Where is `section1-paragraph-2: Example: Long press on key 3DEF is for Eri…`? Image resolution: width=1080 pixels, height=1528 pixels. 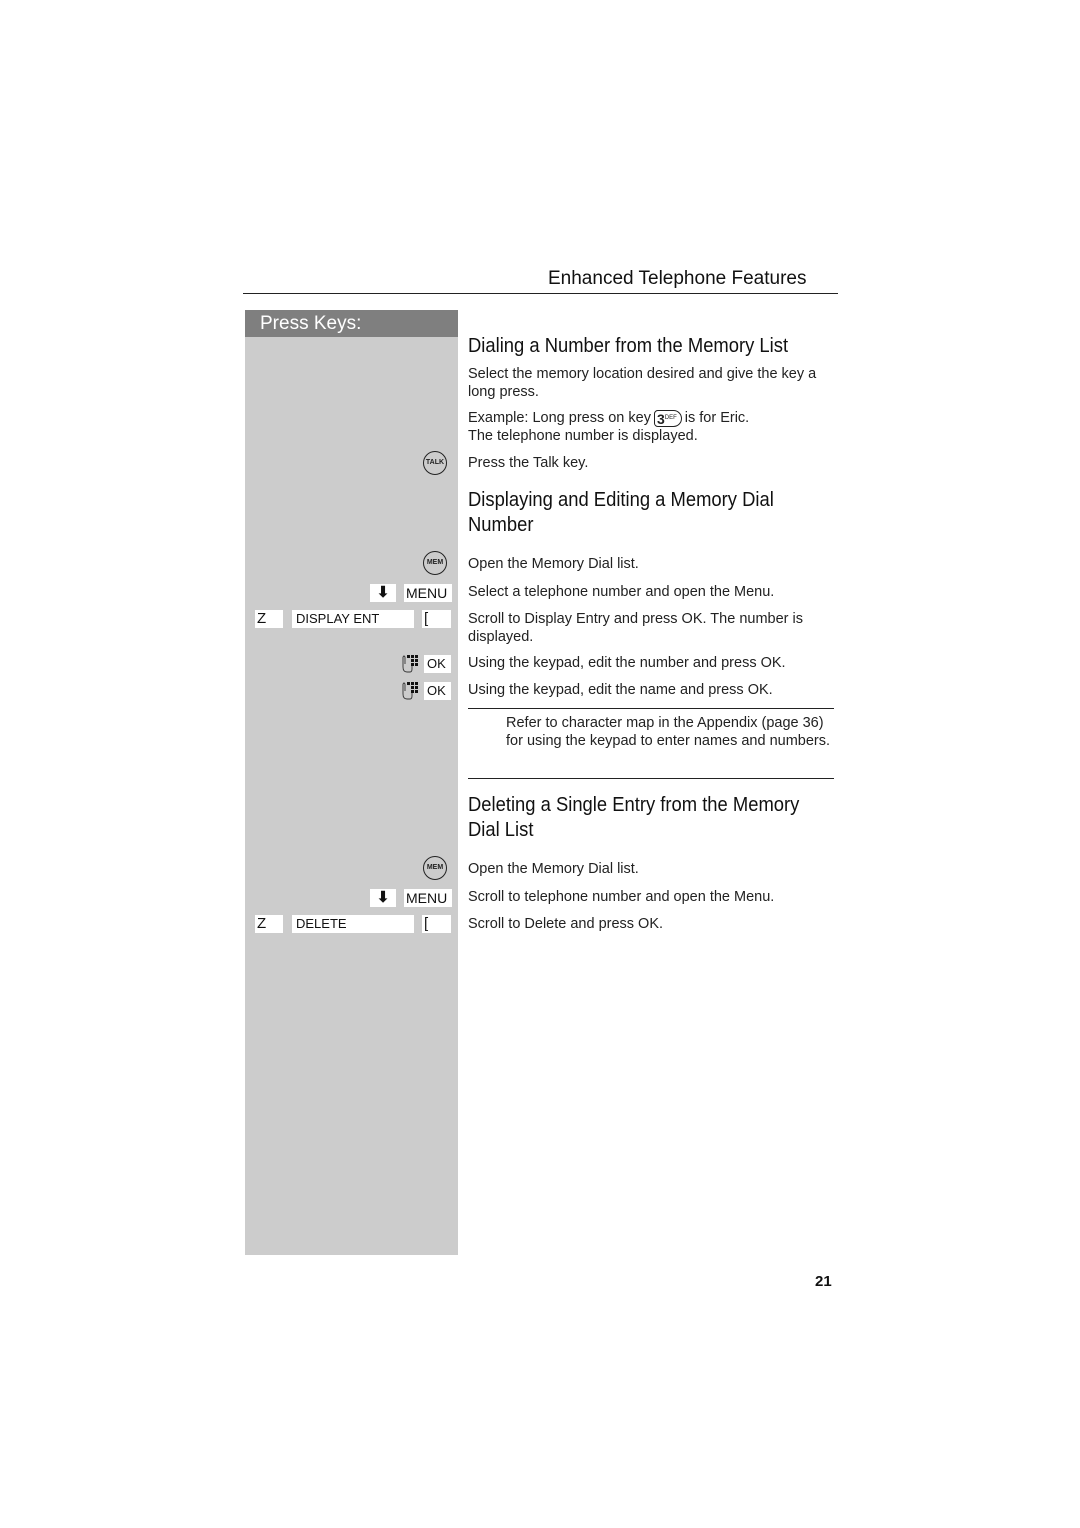 section1-paragraph-2: Example: Long press on key 3DEF is for Eri… is located at coordinates (653, 427).